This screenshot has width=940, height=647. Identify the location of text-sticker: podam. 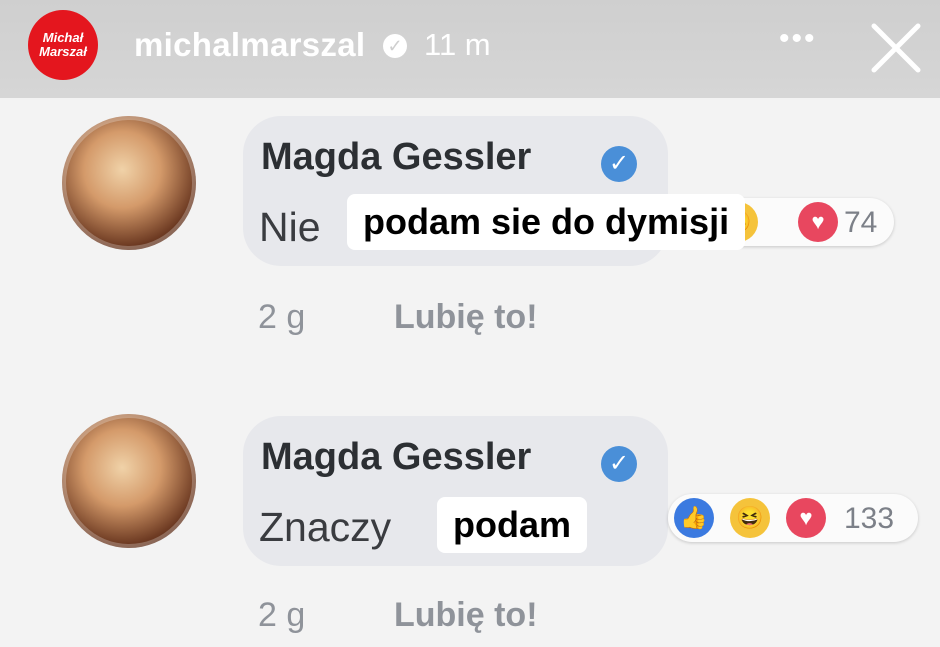
(512, 525).